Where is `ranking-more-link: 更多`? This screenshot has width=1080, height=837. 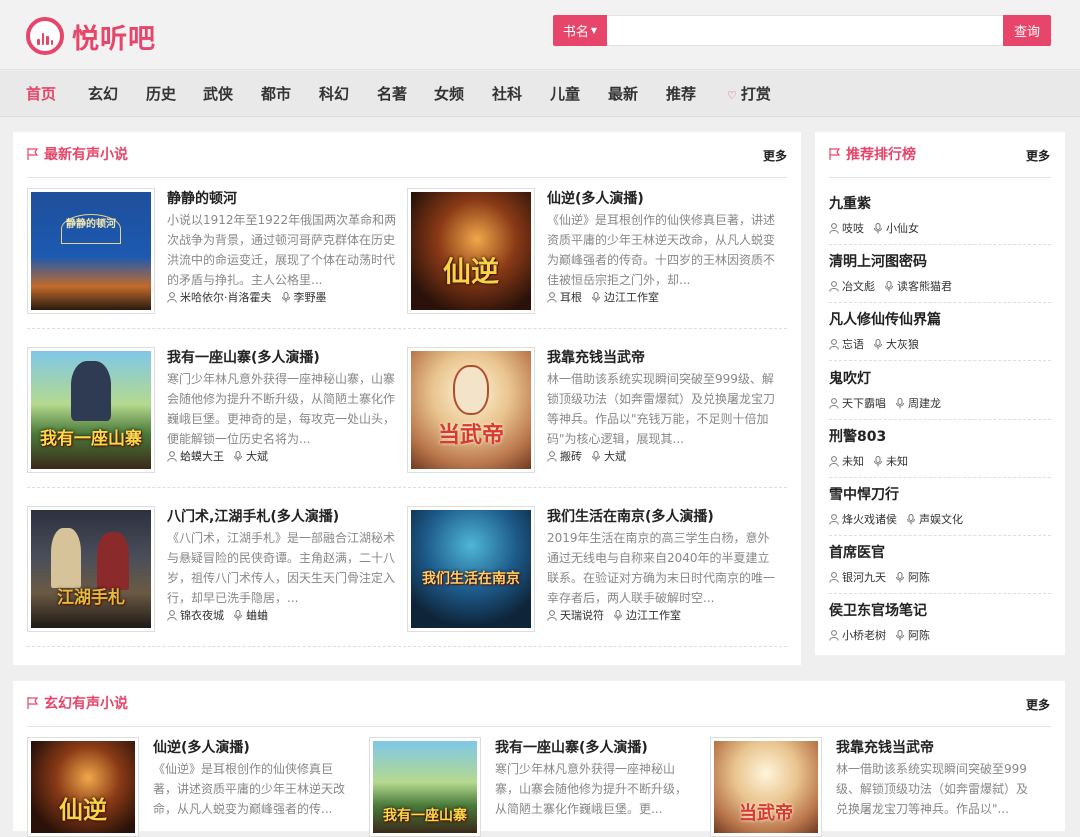
ranking-more-link: 更多 is located at coordinates (1038, 155).